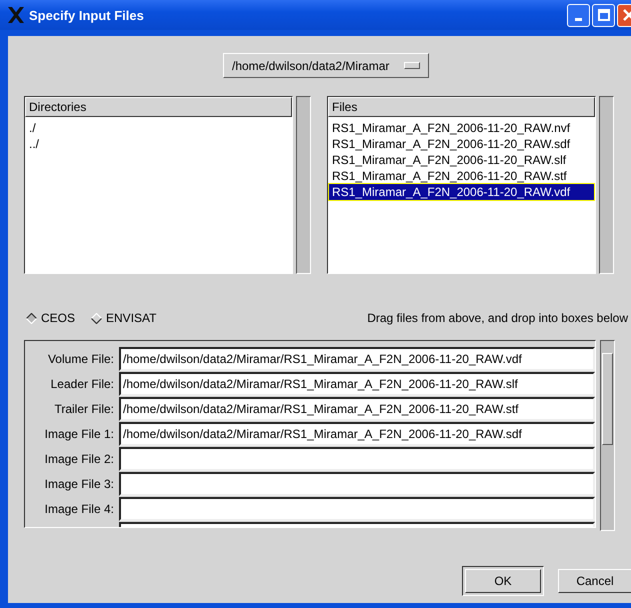 The width and height of the screenshot is (631, 608). Describe the element at coordinates (461, 160) in the screenshot. I see `file-item: RS1_Miramar_A_F2N_2006-11-20_RAW.slf` at that location.